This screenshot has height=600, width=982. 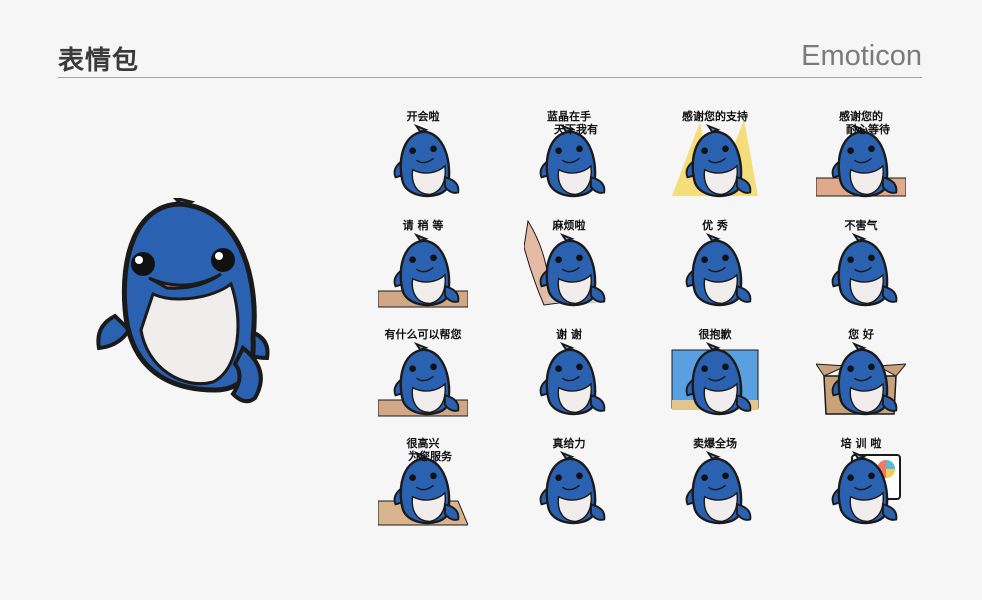 What do you see at coordinates (868, 129) in the screenshot?
I see `sticker-caption-line2: 耐心等待` at bounding box center [868, 129].